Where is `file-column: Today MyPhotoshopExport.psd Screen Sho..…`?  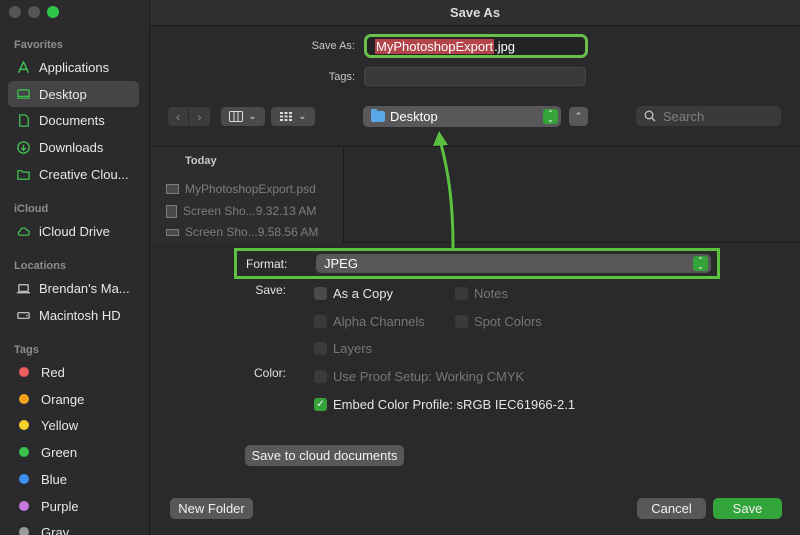
file-column: Today MyPhotoshopExport.psd Screen Sho..… is located at coordinates (247, 195).